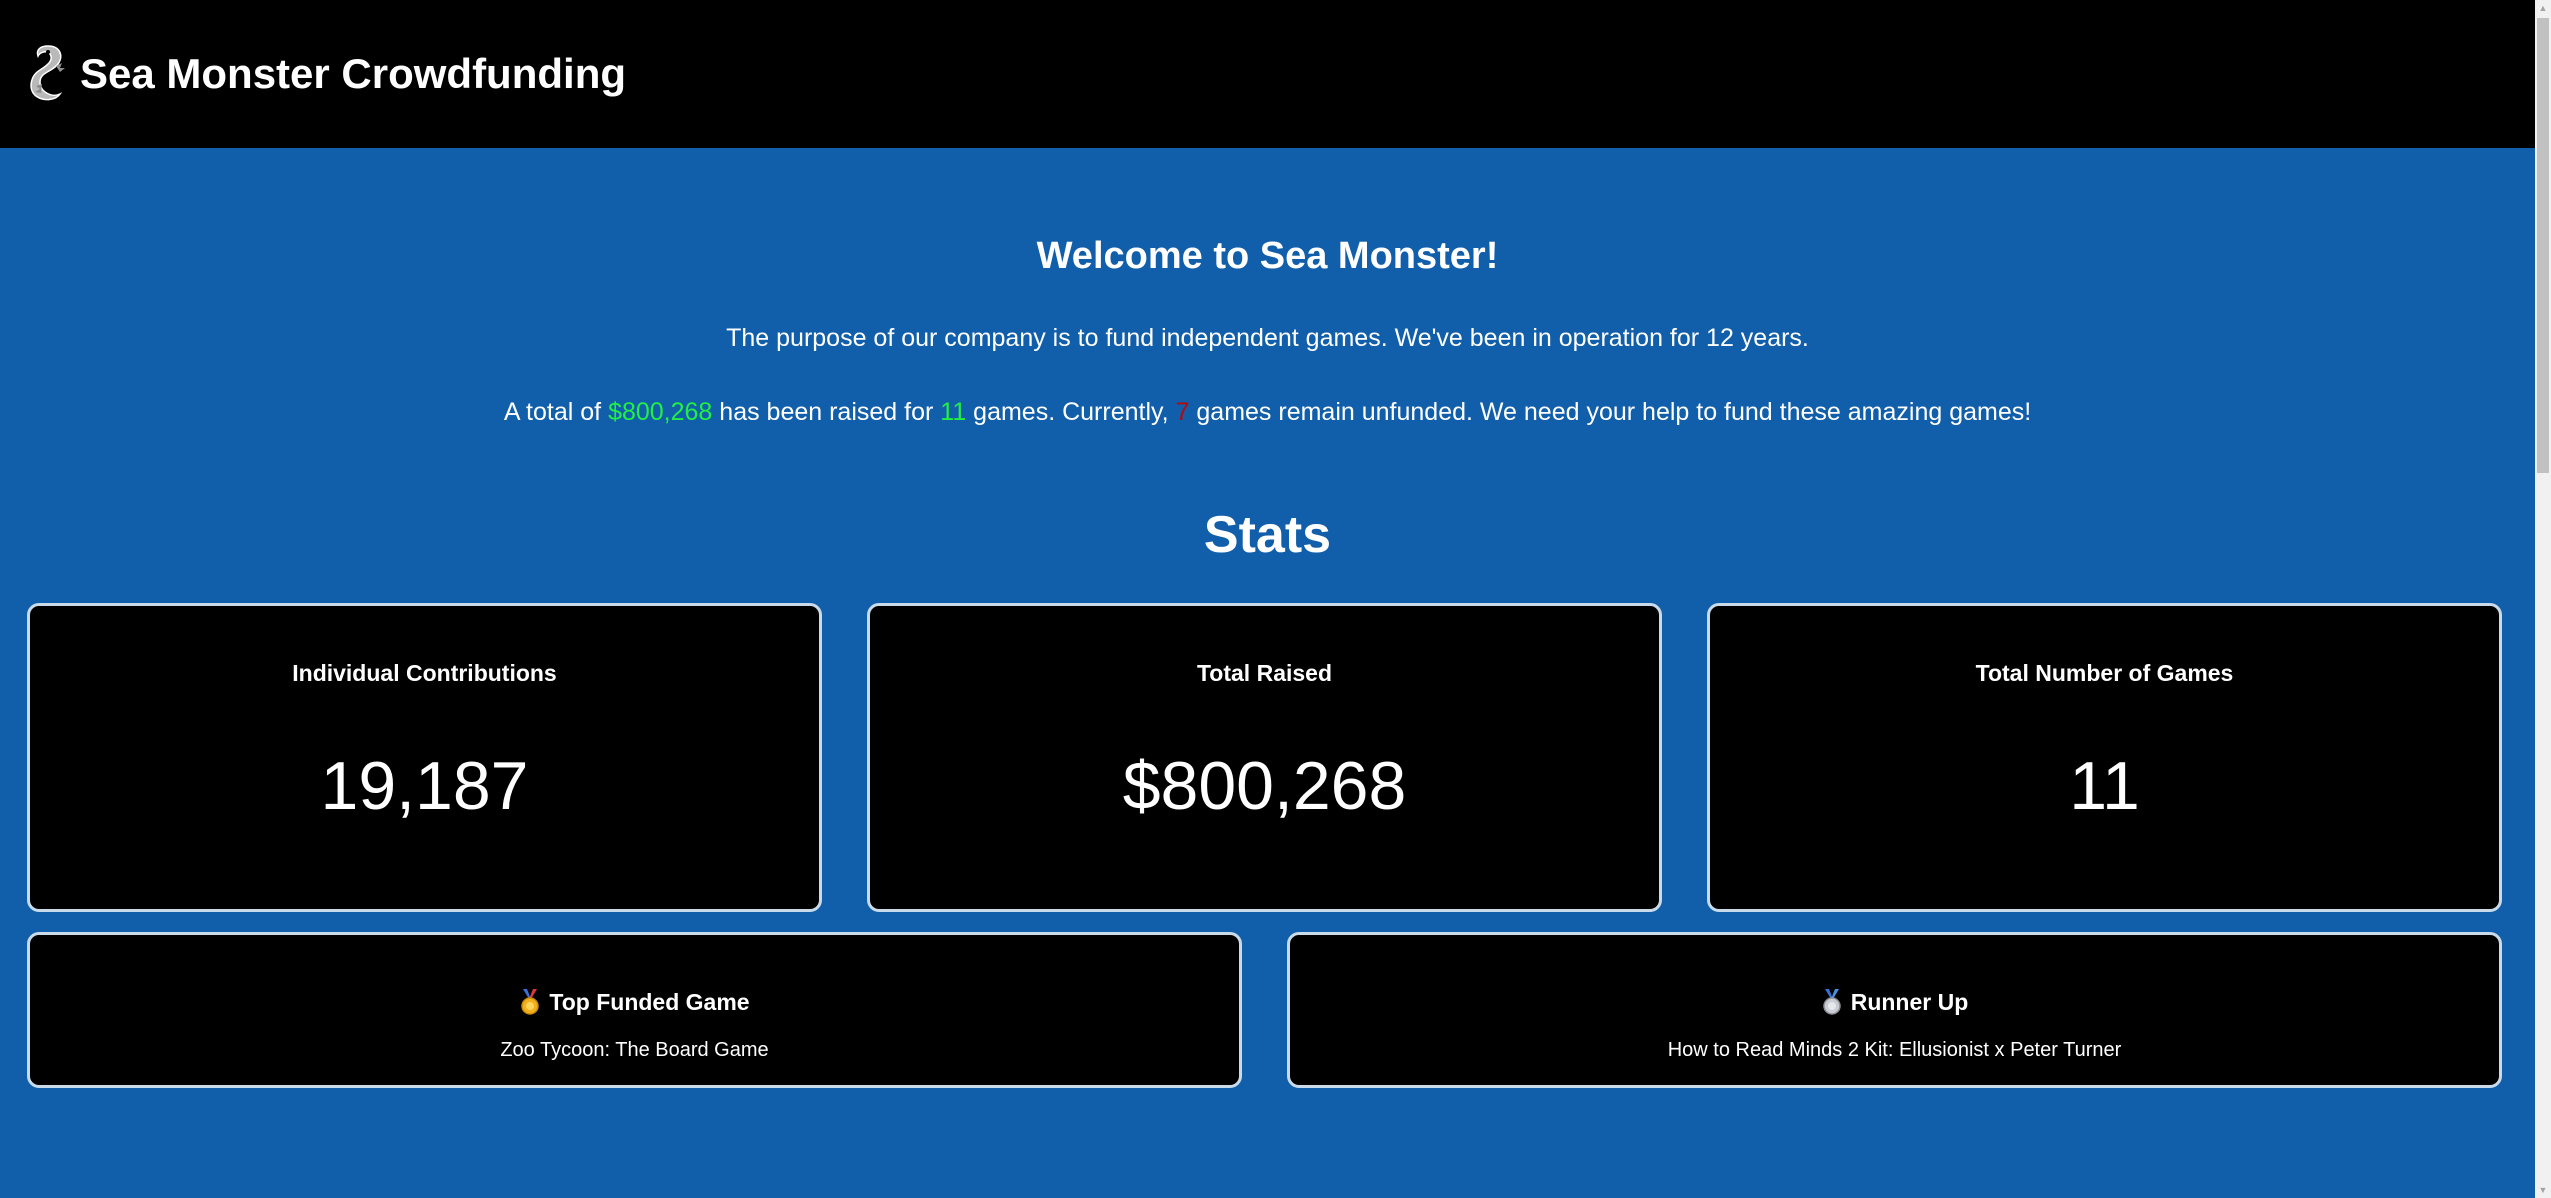  Describe the element at coordinates (530, 1002) in the screenshot. I see `gold-medal-icon` at that location.